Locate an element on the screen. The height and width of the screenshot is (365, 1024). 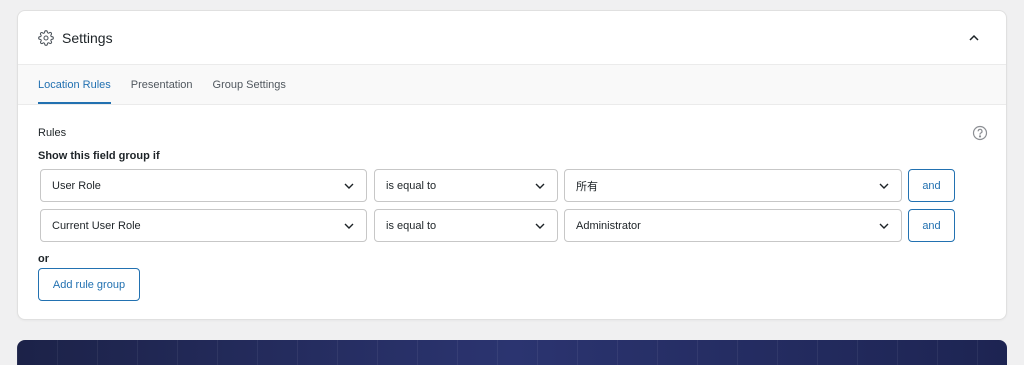
rules-label: Rules is located at coordinates (52, 133).